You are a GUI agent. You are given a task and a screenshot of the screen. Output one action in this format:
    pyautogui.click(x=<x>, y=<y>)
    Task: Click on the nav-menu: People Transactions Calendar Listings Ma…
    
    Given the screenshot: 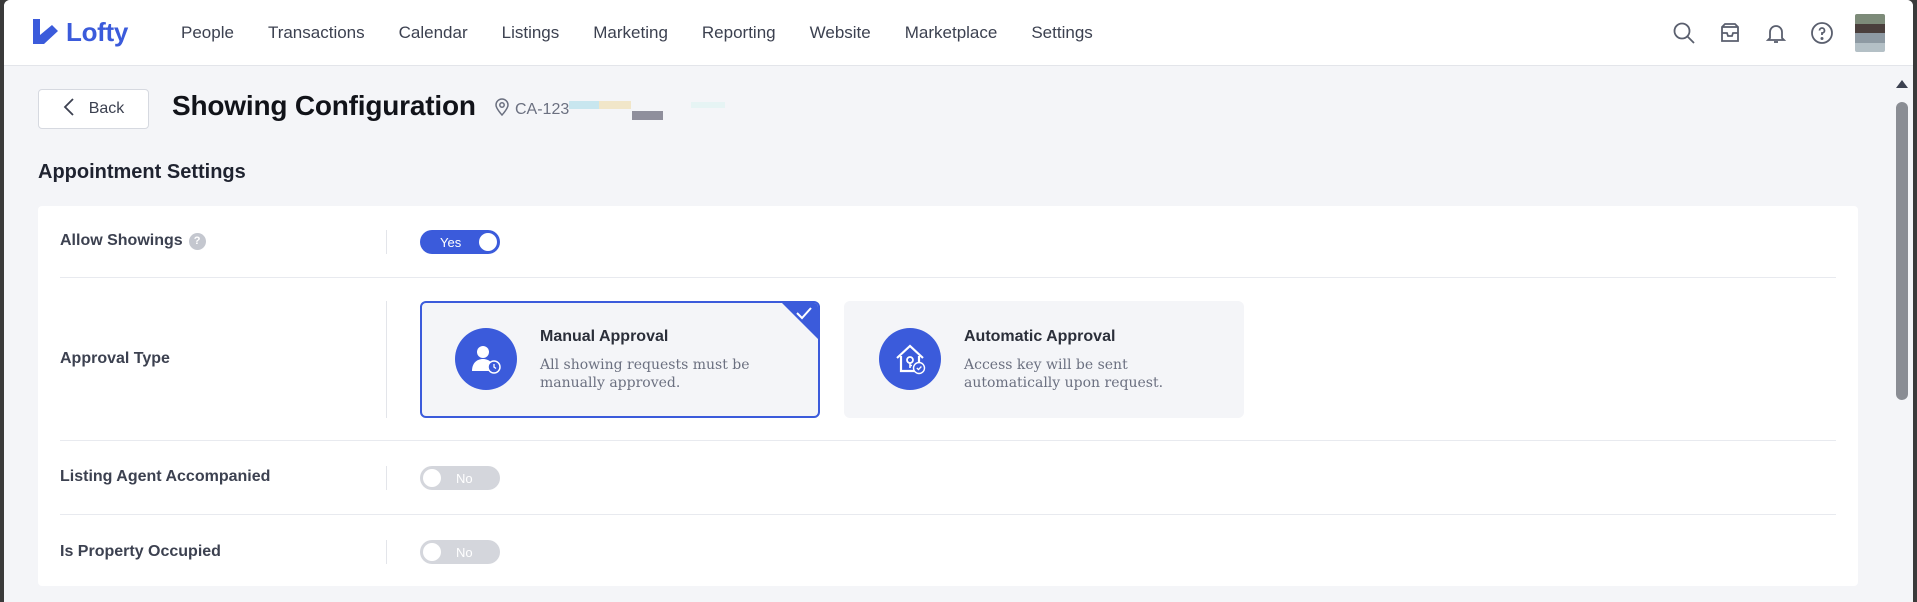 What is the action you would take?
    pyautogui.click(x=645, y=33)
    